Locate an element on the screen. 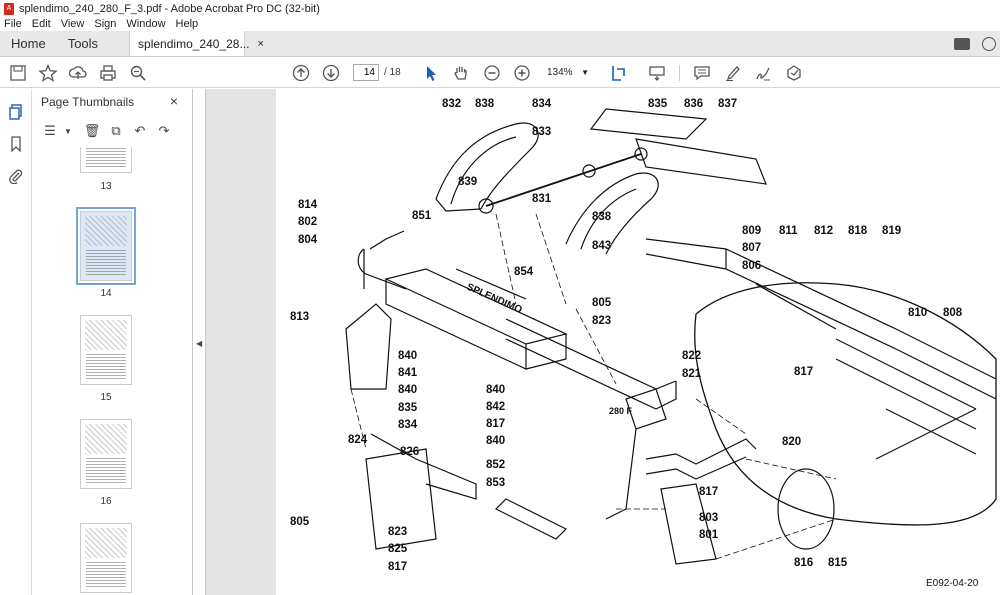 This screenshot has width=1000, height=595. hand-icon is located at coordinates (461, 73).